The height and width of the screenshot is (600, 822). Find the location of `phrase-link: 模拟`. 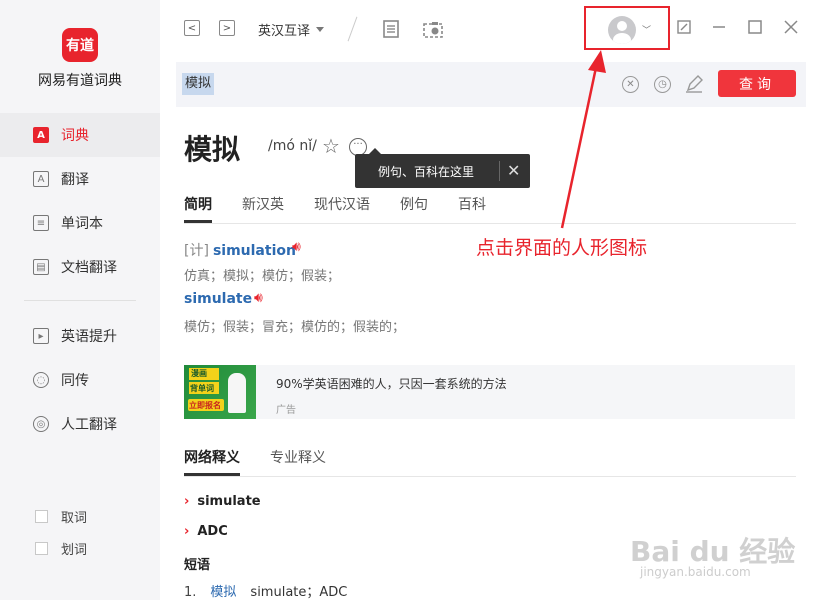

phrase-link: 模拟 is located at coordinates (223, 592).